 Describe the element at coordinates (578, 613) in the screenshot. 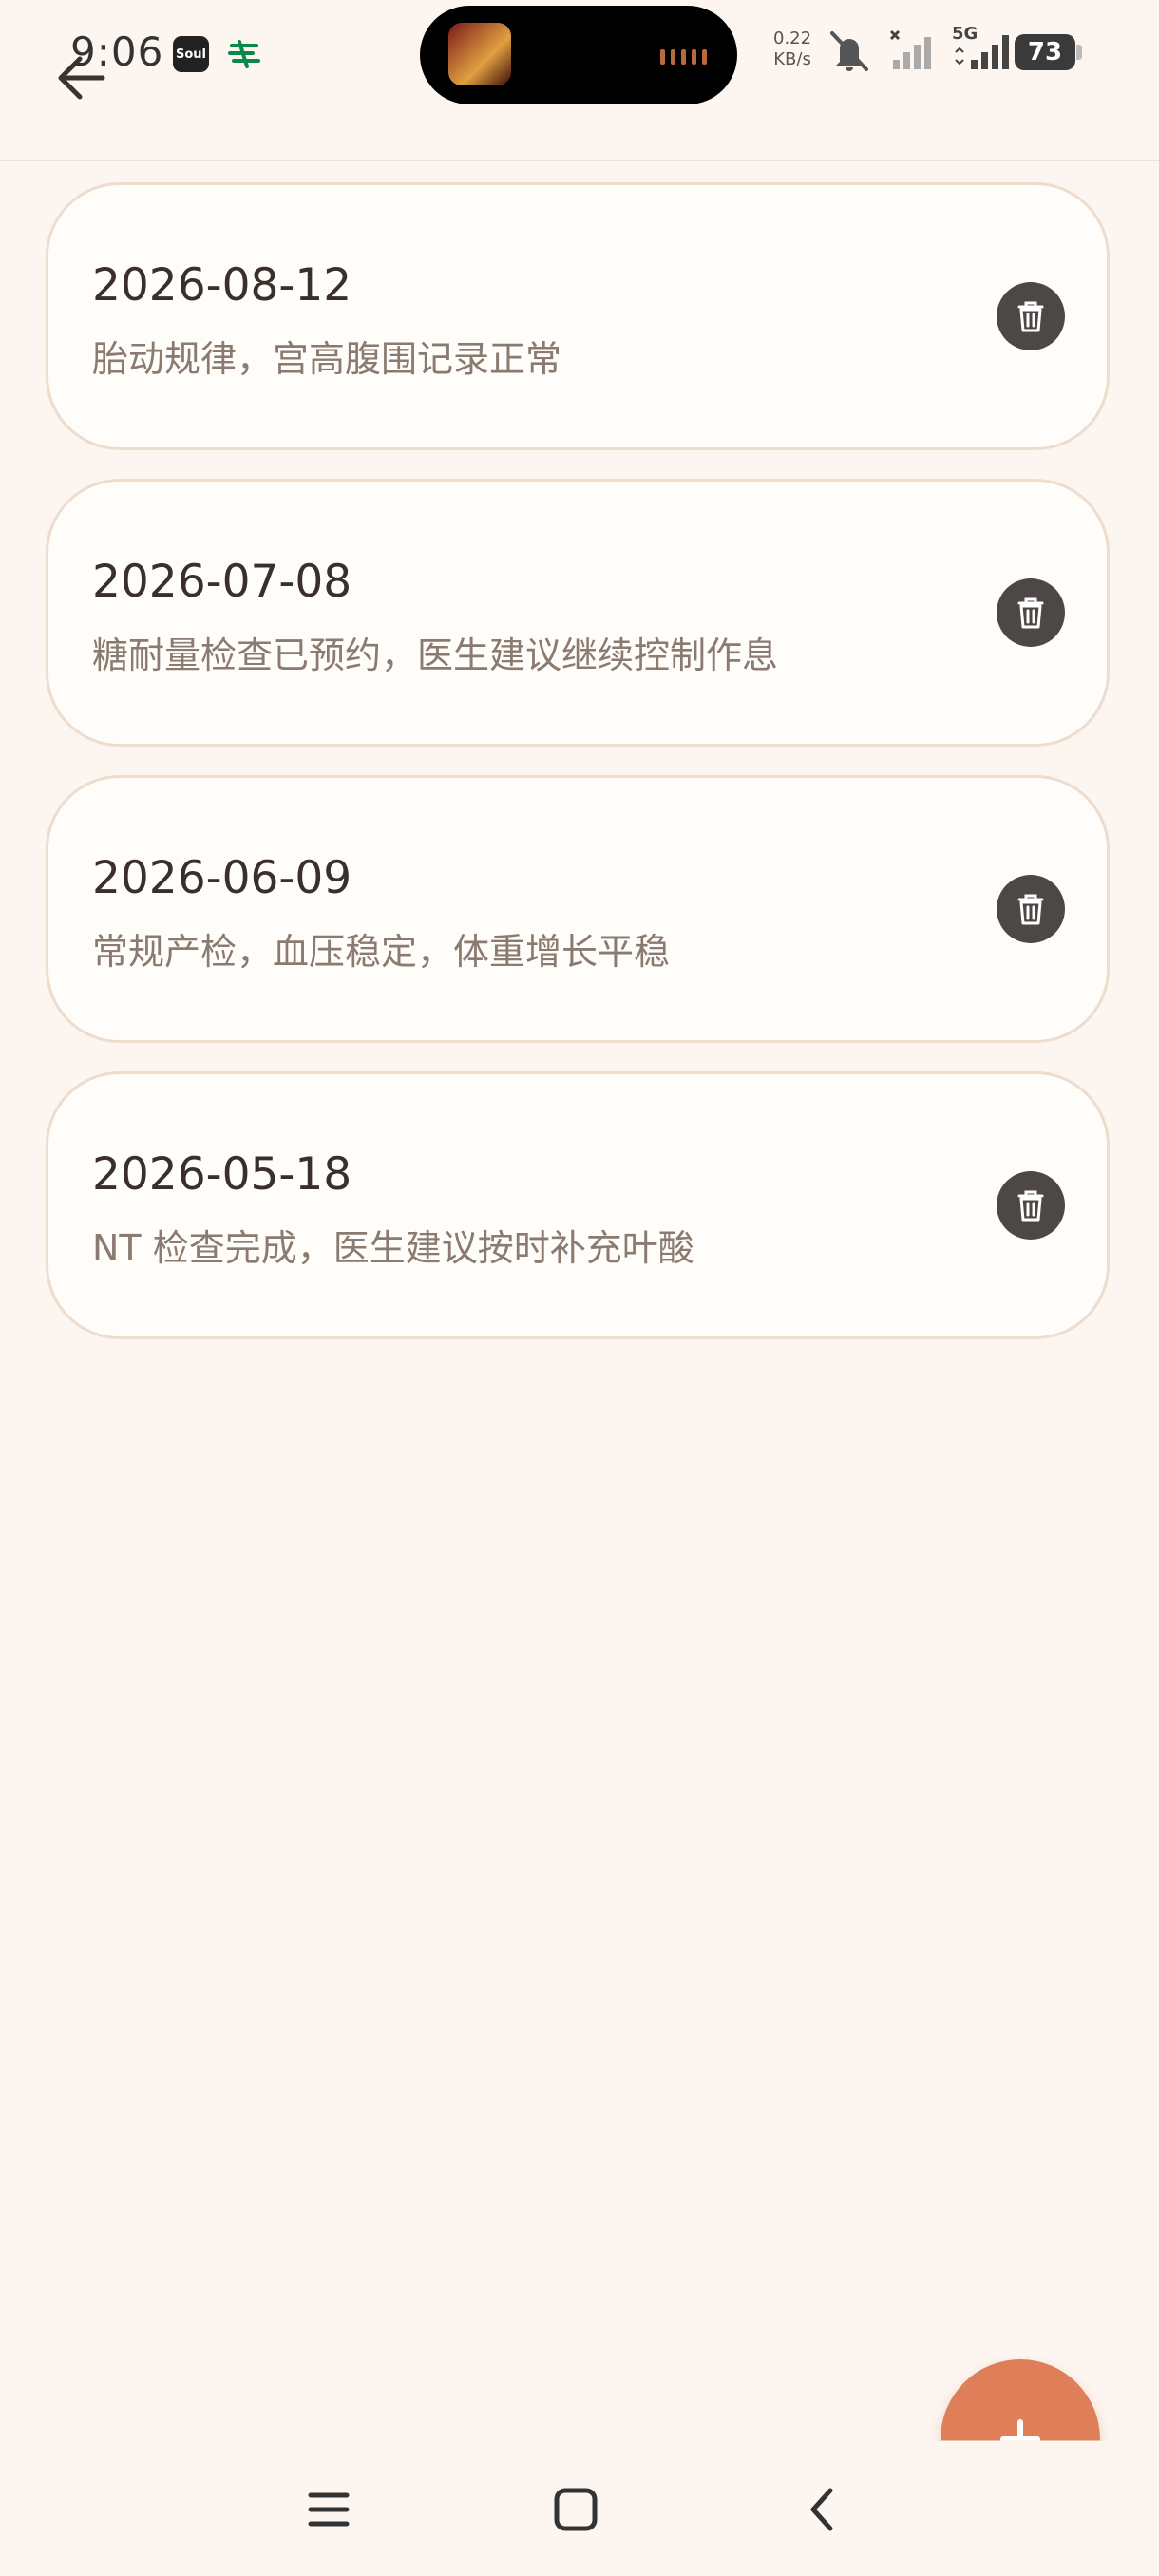

I see `record-card: 2026-07-08 糖耐量检查已预约，医生建议继续控制作息` at that location.